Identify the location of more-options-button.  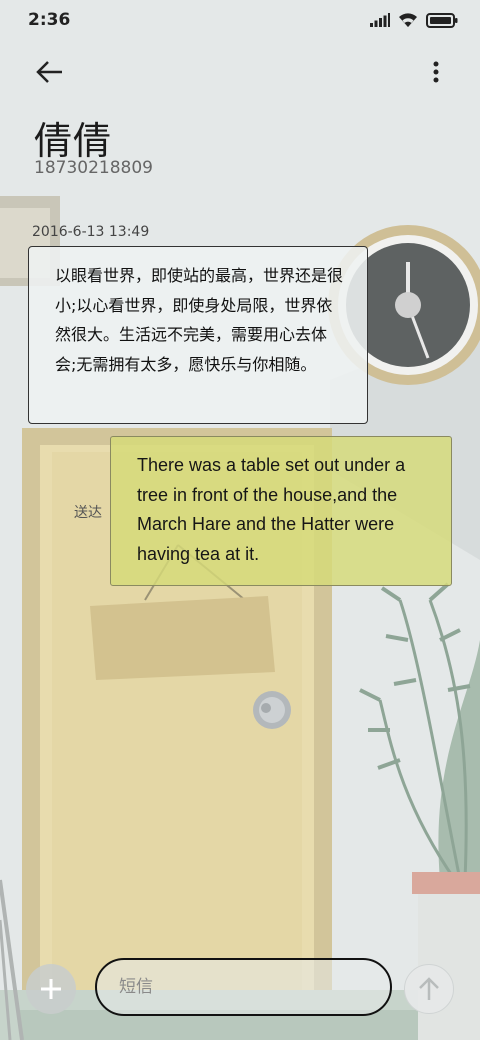
(436, 71).